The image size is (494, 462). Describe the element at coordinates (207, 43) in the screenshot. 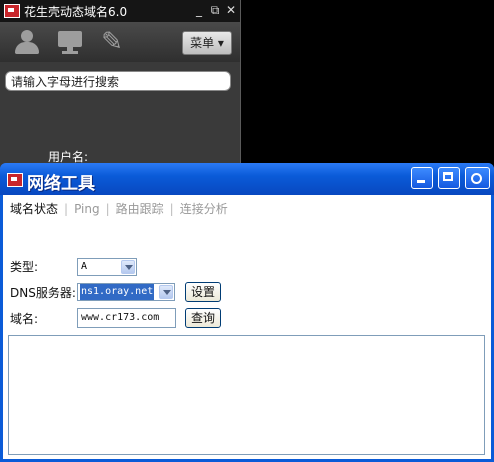

I see `menu-button: 菜单 ▾` at that location.